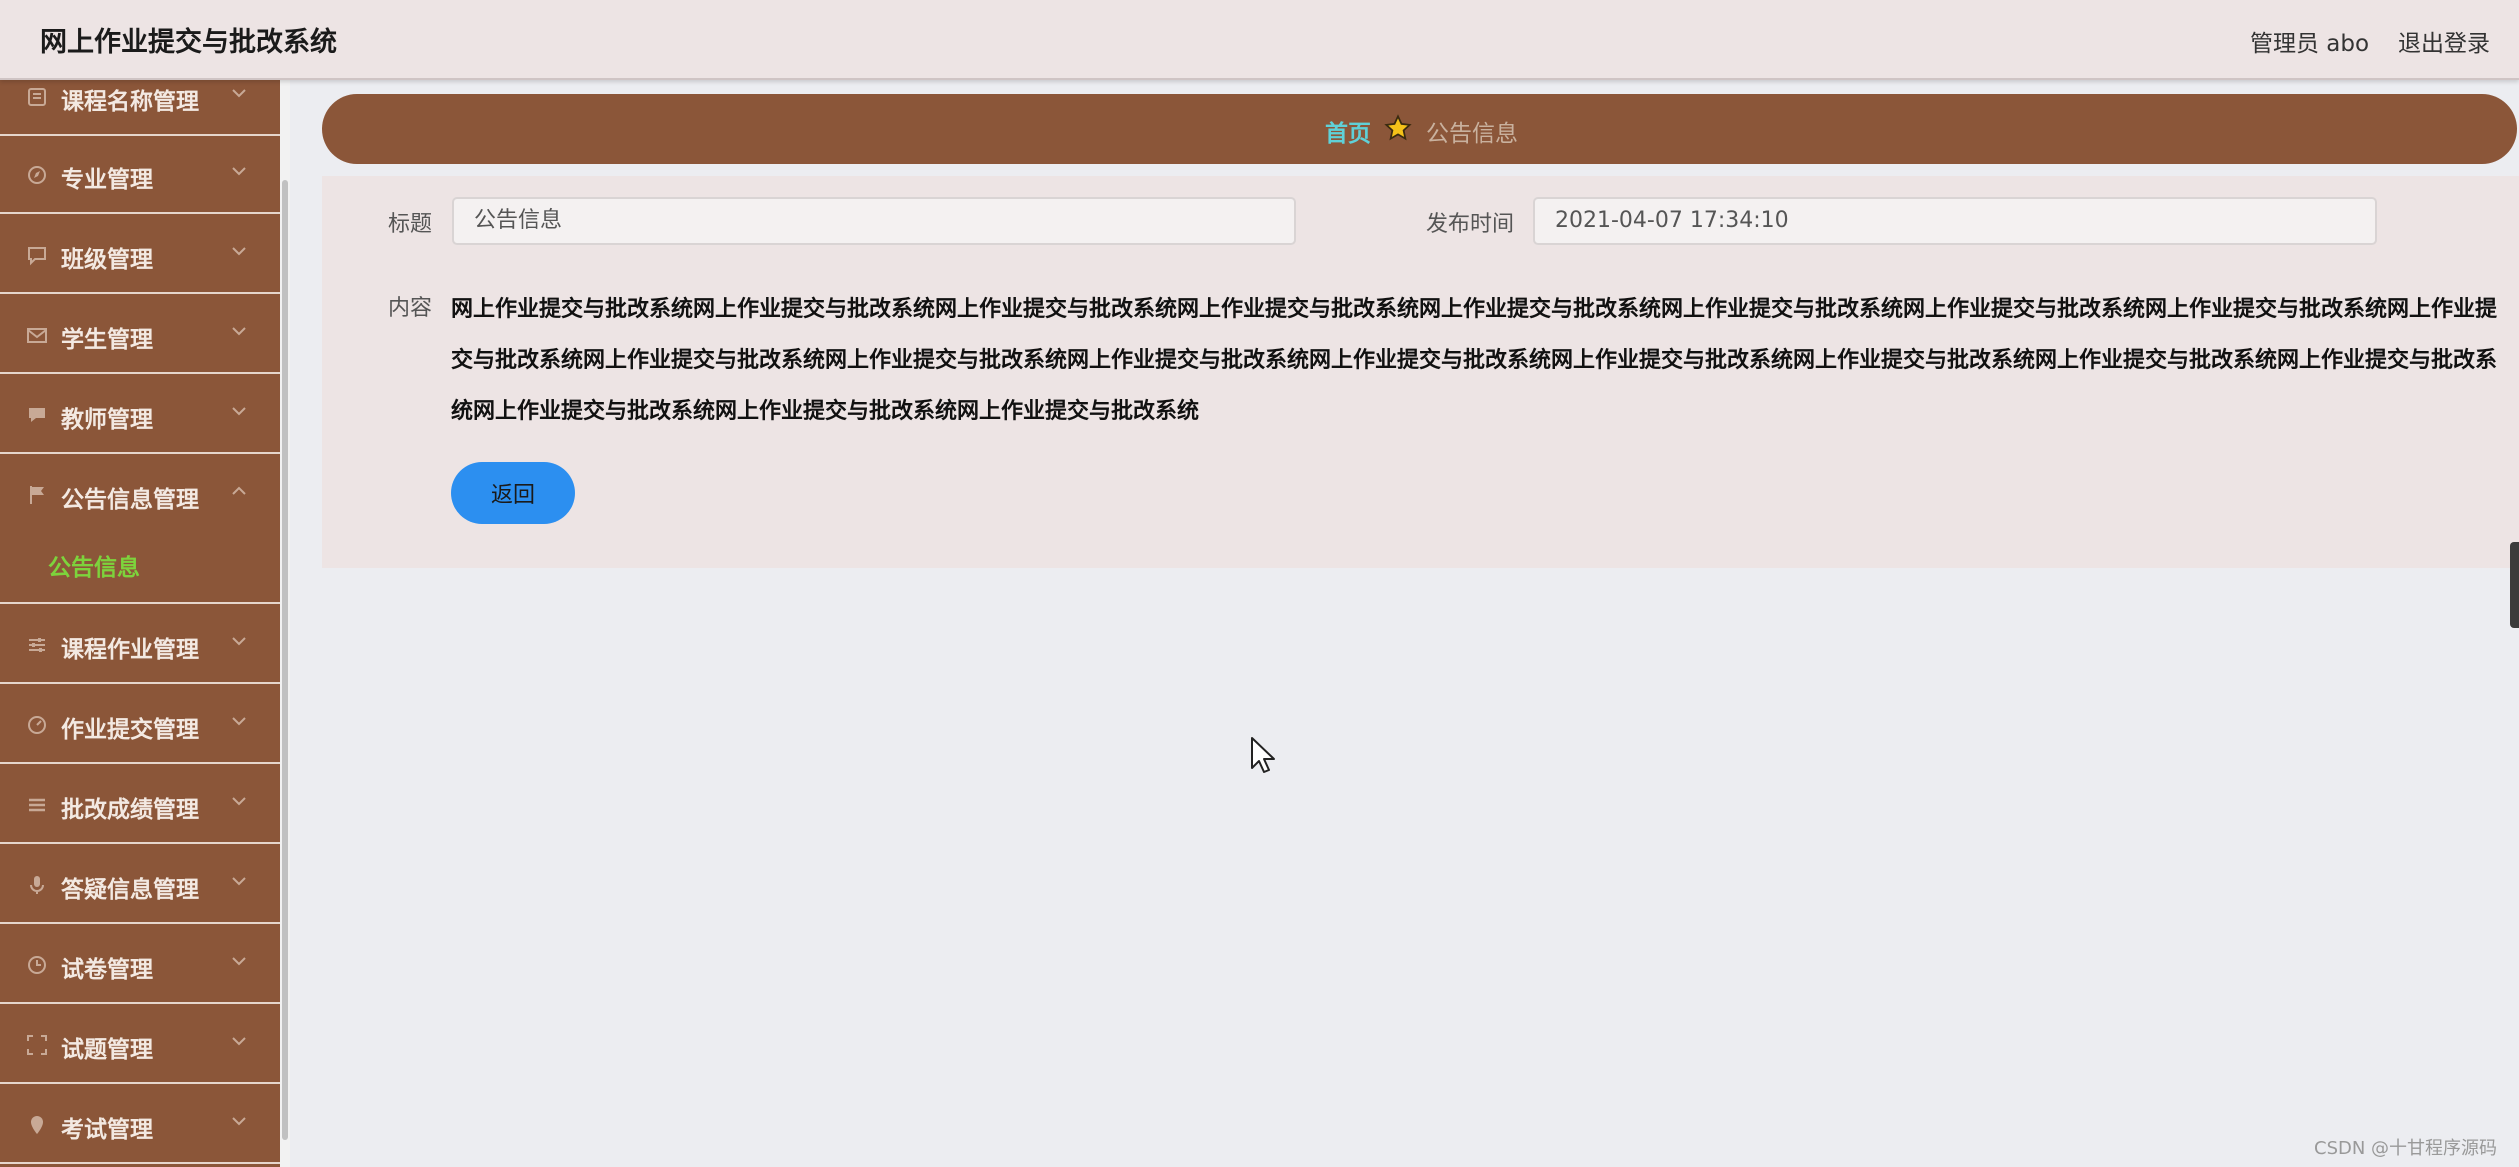 The width and height of the screenshot is (2519, 1167). Describe the element at coordinates (874, 221) in the screenshot. I see `title-field: 公告信息` at that location.